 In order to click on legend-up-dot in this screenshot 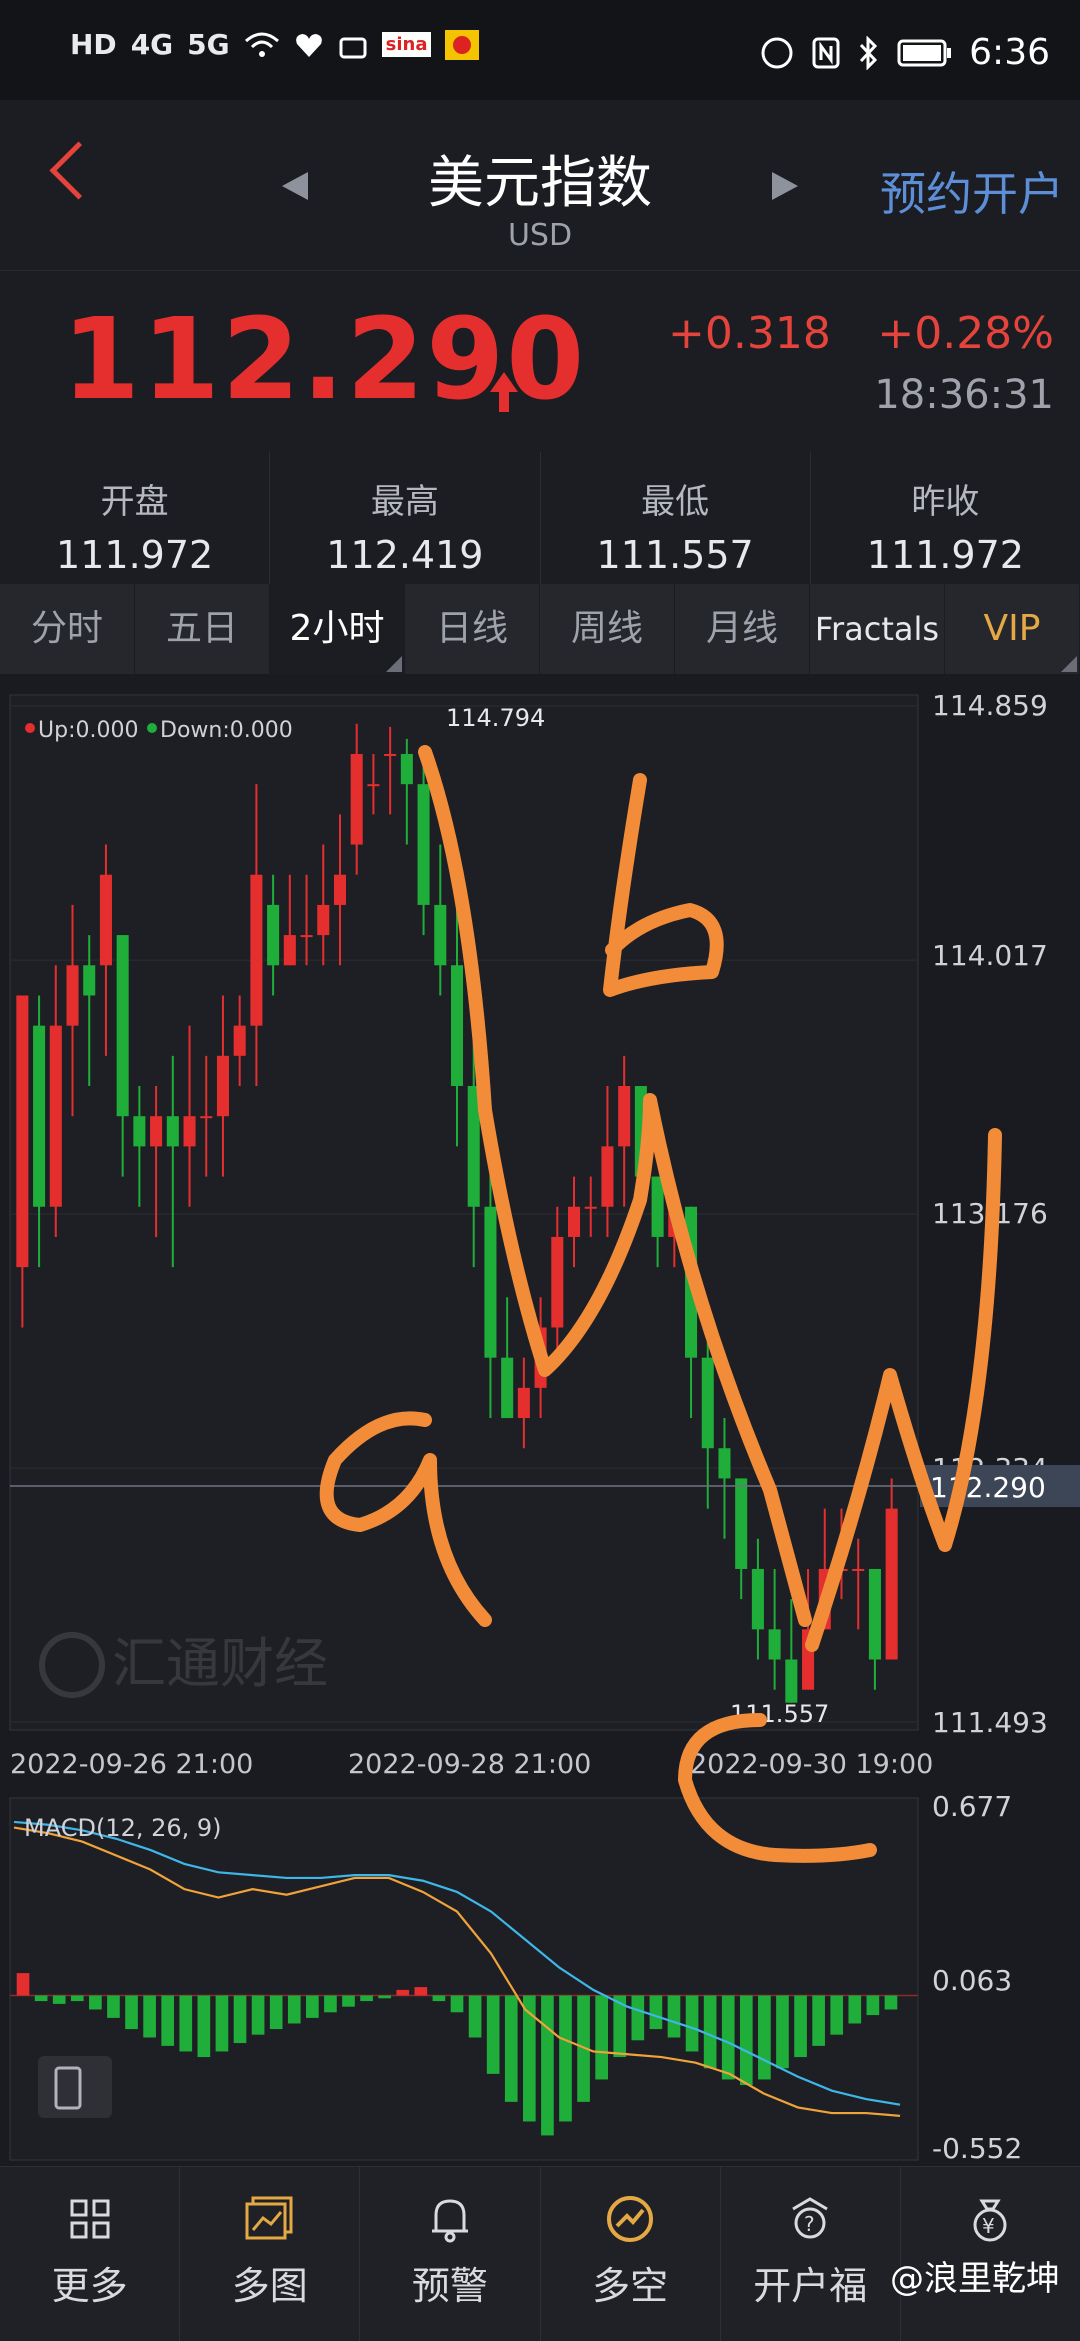, I will do `click(30, 728)`.